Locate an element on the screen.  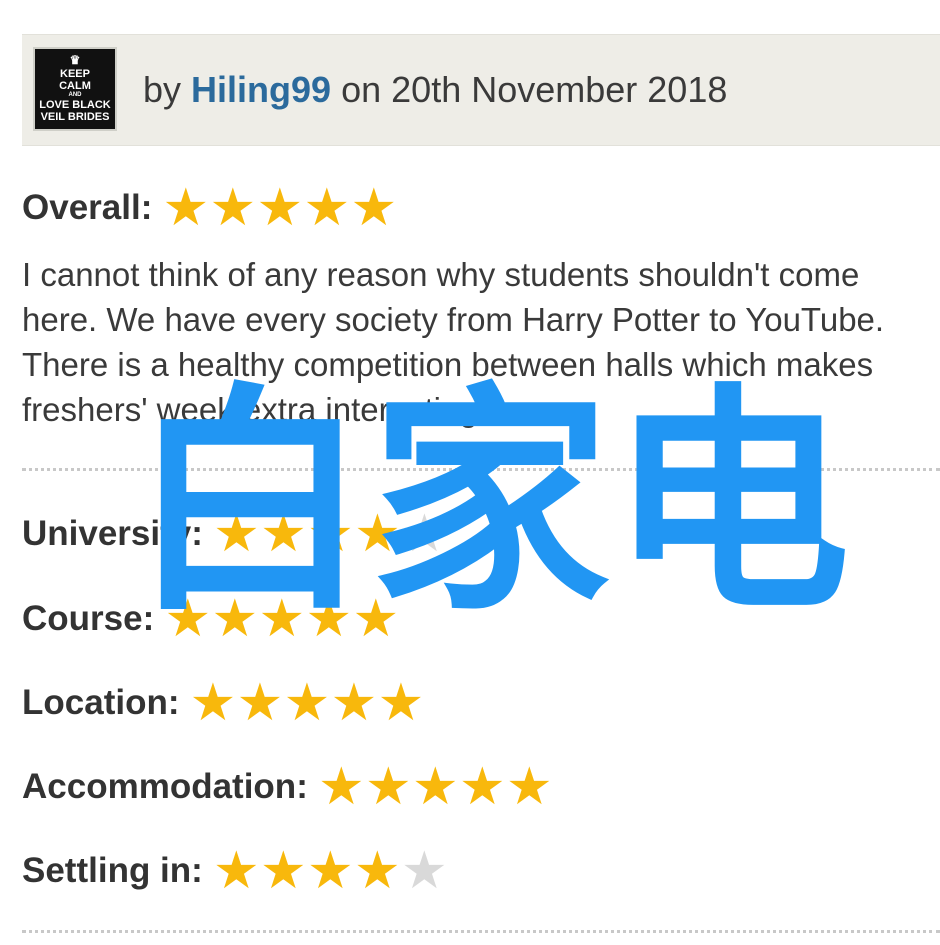
avatar-text-line: VEIL BRIDES is located at coordinates (75, 117).